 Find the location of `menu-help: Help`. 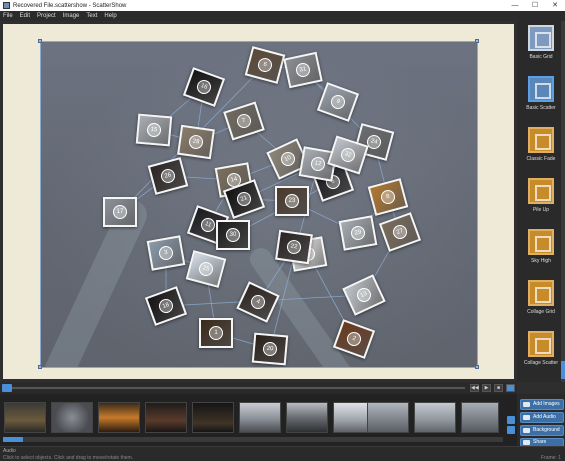

menu-help: Help is located at coordinates (110, 16).